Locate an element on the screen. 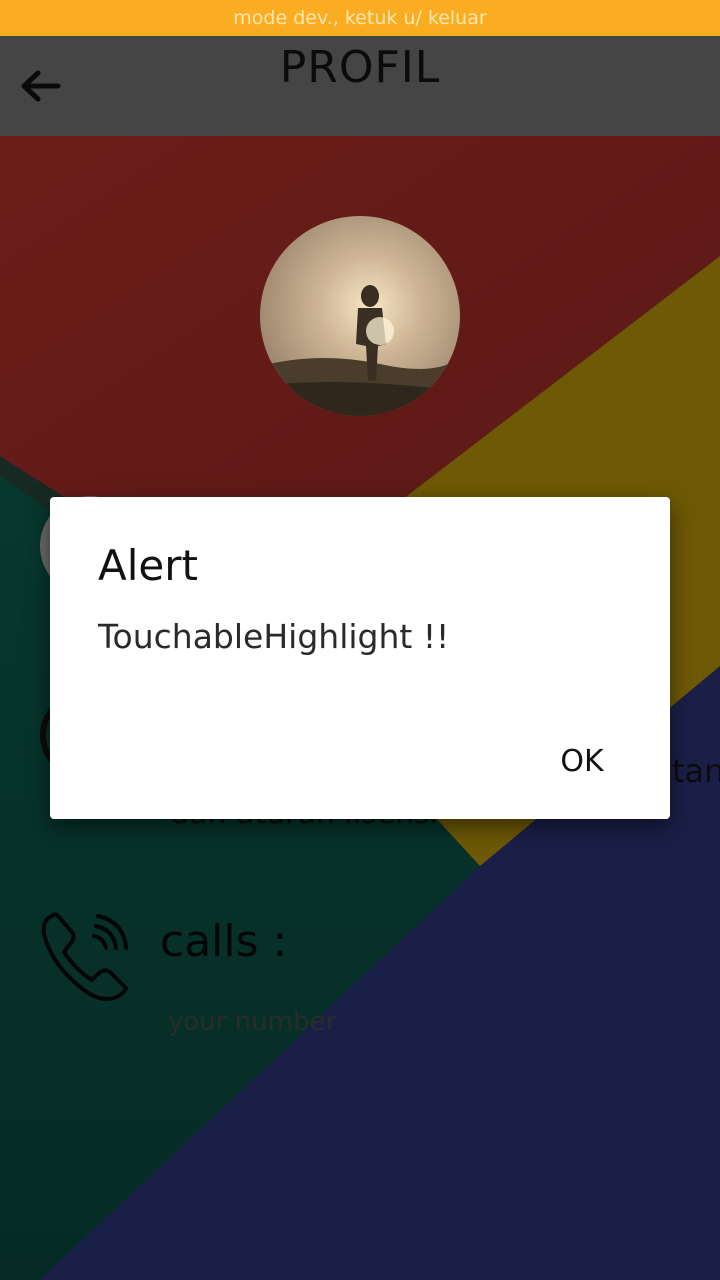 The image size is (720, 1280). info-text-tail: tan is located at coordinates (696, 771).